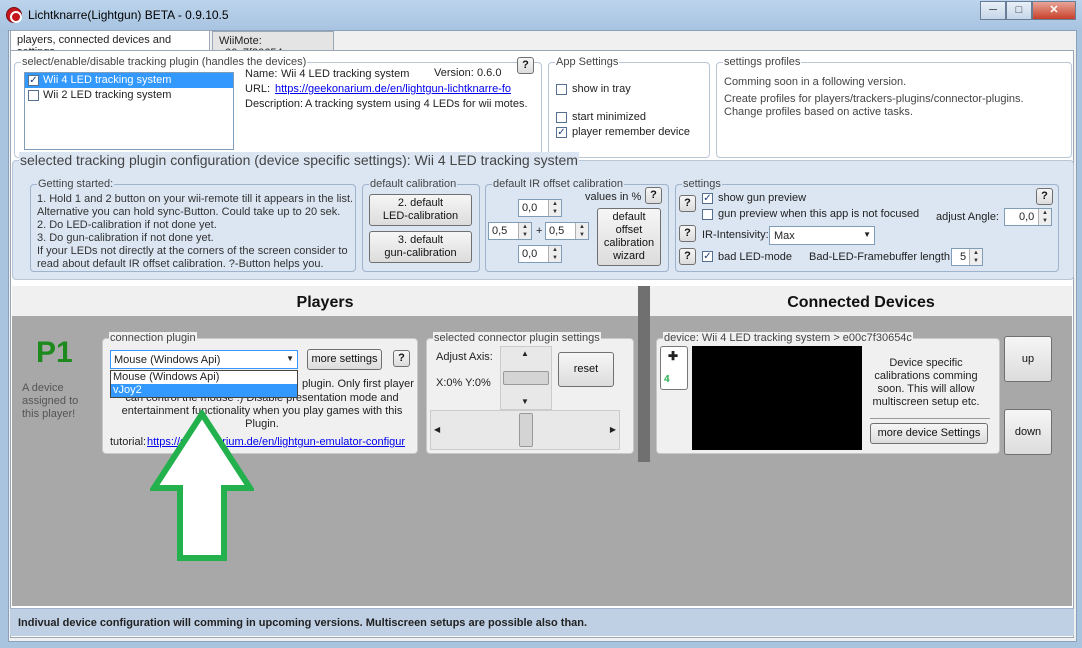 This screenshot has height=648, width=1082. Describe the element at coordinates (420, 210) in the screenshot. I see `led-calibration-button: 2. default LED-calibration` at that location.